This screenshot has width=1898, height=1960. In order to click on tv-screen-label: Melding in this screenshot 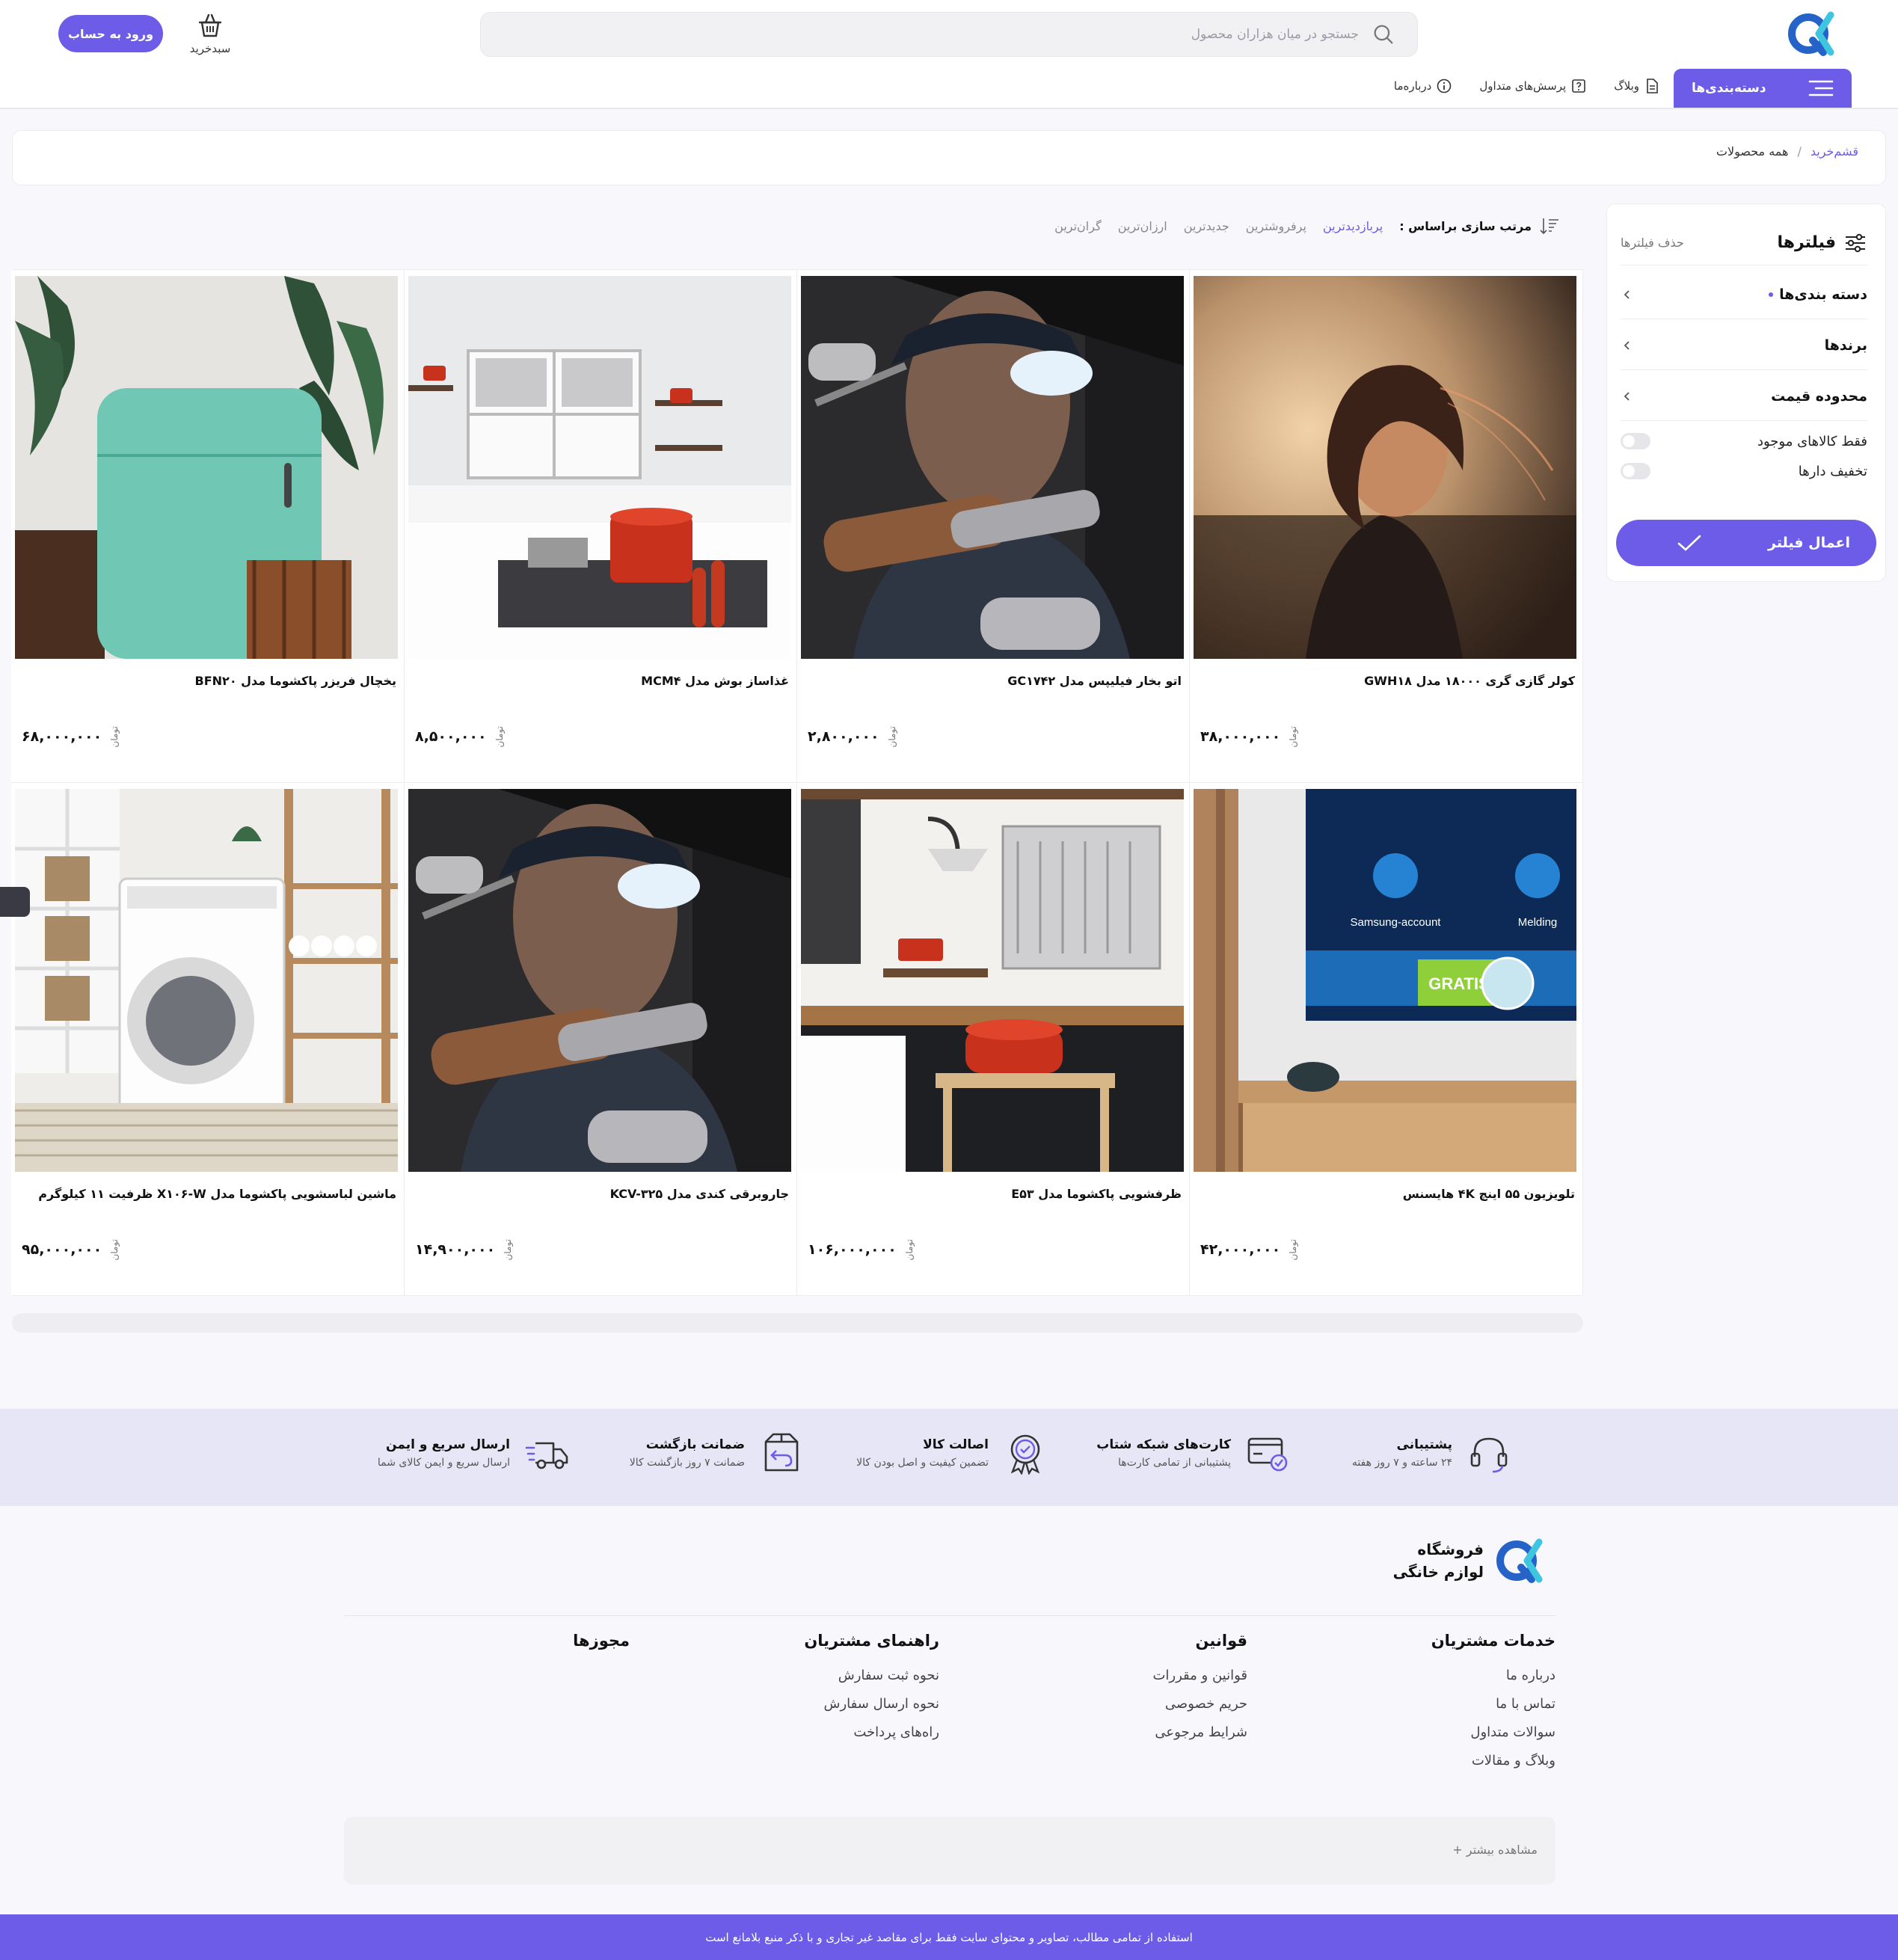, I will do `click(1538, 923)`.